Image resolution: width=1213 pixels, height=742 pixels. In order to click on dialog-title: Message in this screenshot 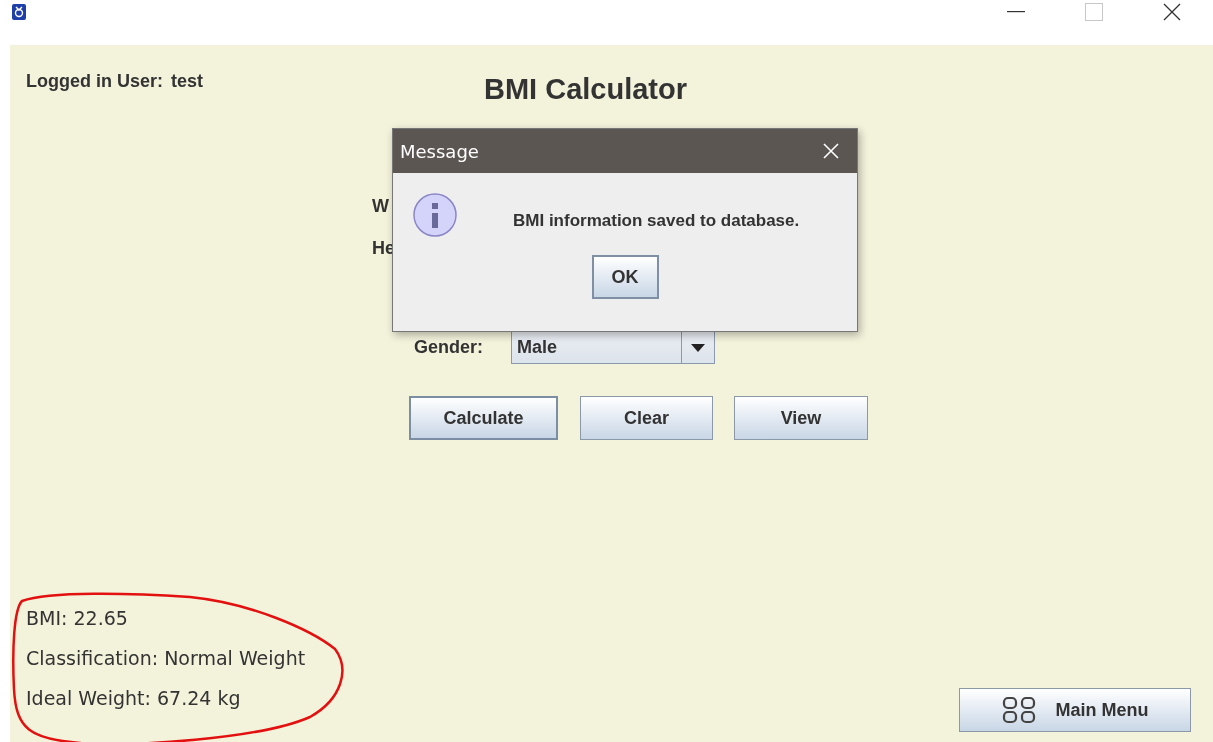, I will do `click(439, 151)`.